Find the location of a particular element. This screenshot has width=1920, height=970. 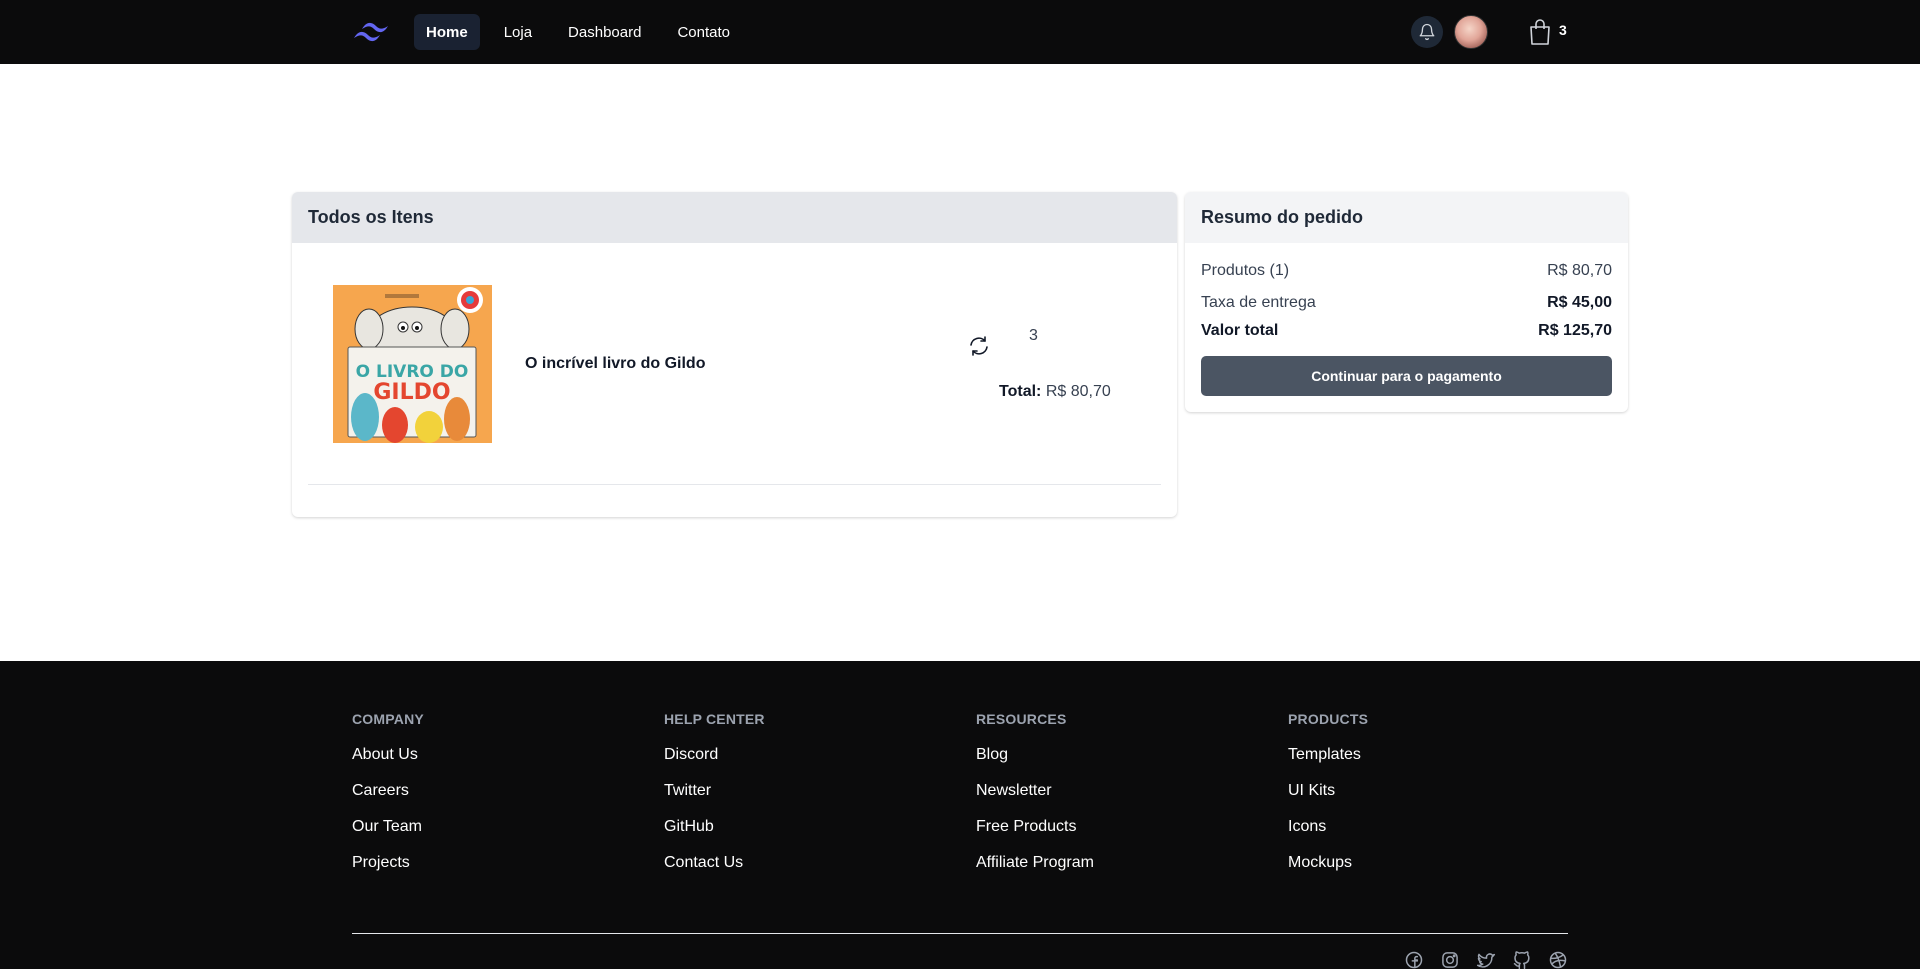

social-links is located at coordinates (1486, 960).